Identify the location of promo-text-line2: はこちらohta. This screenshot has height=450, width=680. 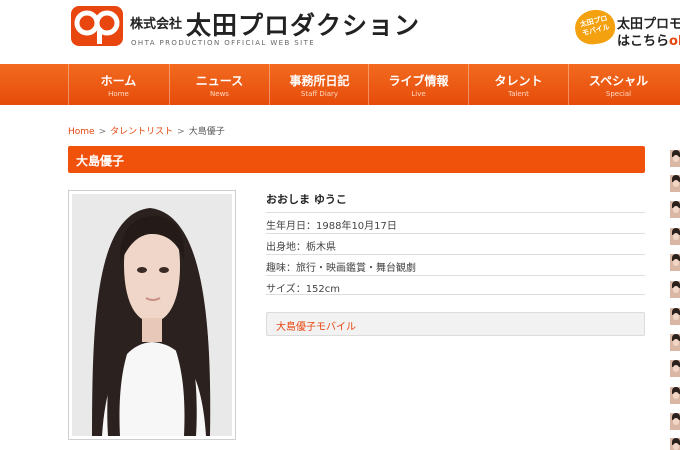
(648, 39).